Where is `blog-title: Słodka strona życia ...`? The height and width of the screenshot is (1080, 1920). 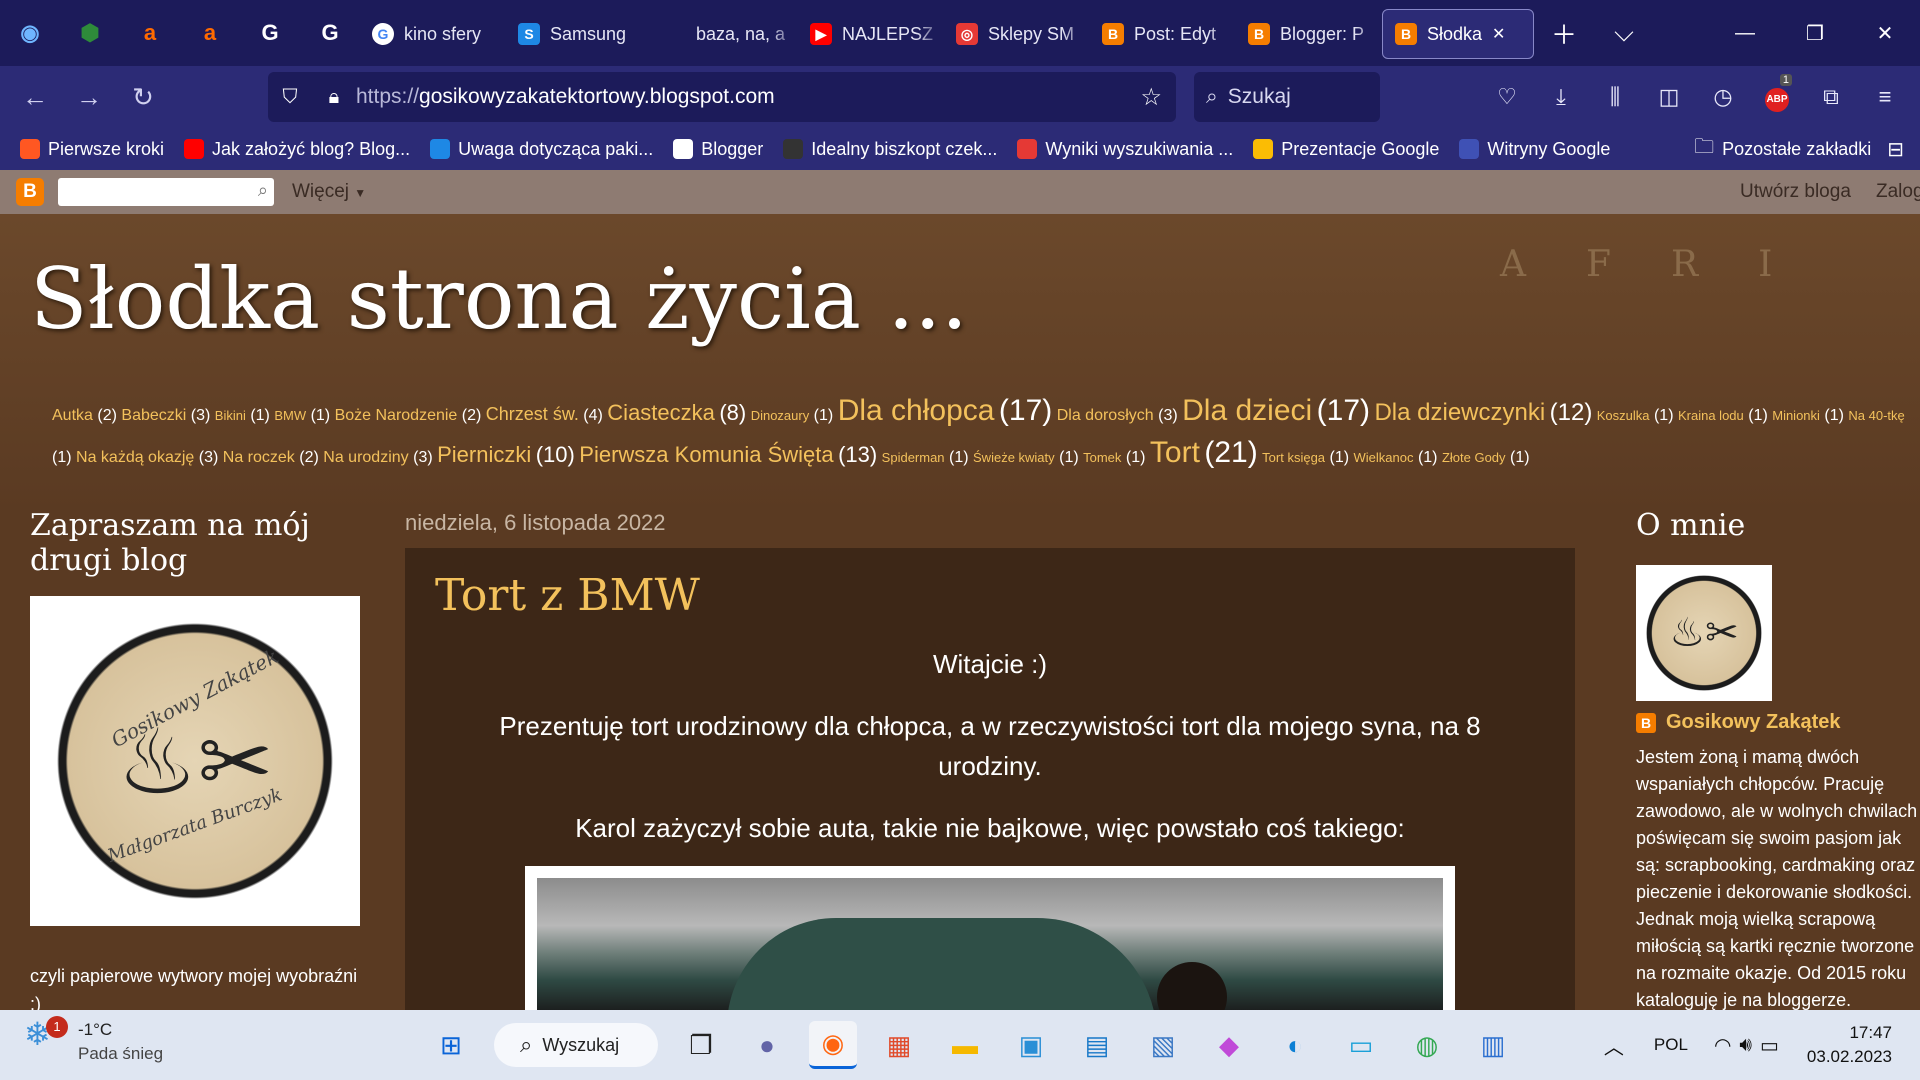 blog-title: Słodka strona życia ... is located at coordinates (499, 299).